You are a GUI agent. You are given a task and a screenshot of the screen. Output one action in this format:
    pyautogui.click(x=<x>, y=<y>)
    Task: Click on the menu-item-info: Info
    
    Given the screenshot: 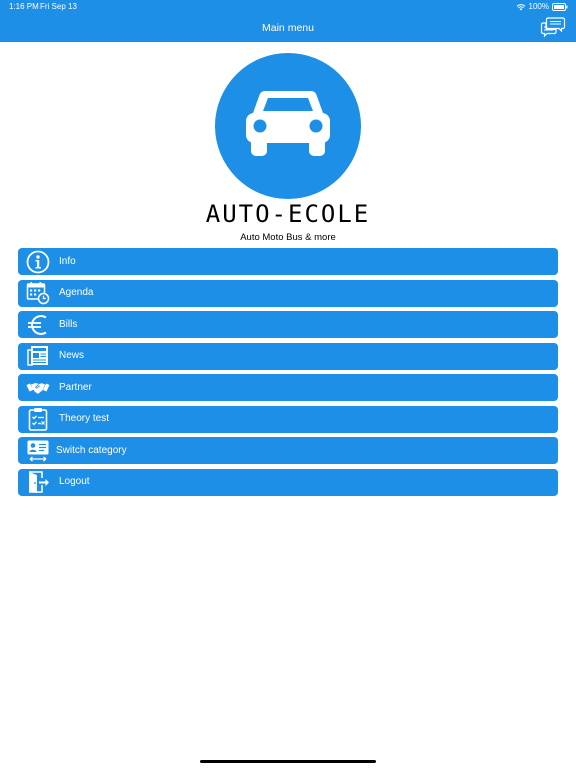 What is the action you would take?
    pyautogui.click(x=288, y=261)
    